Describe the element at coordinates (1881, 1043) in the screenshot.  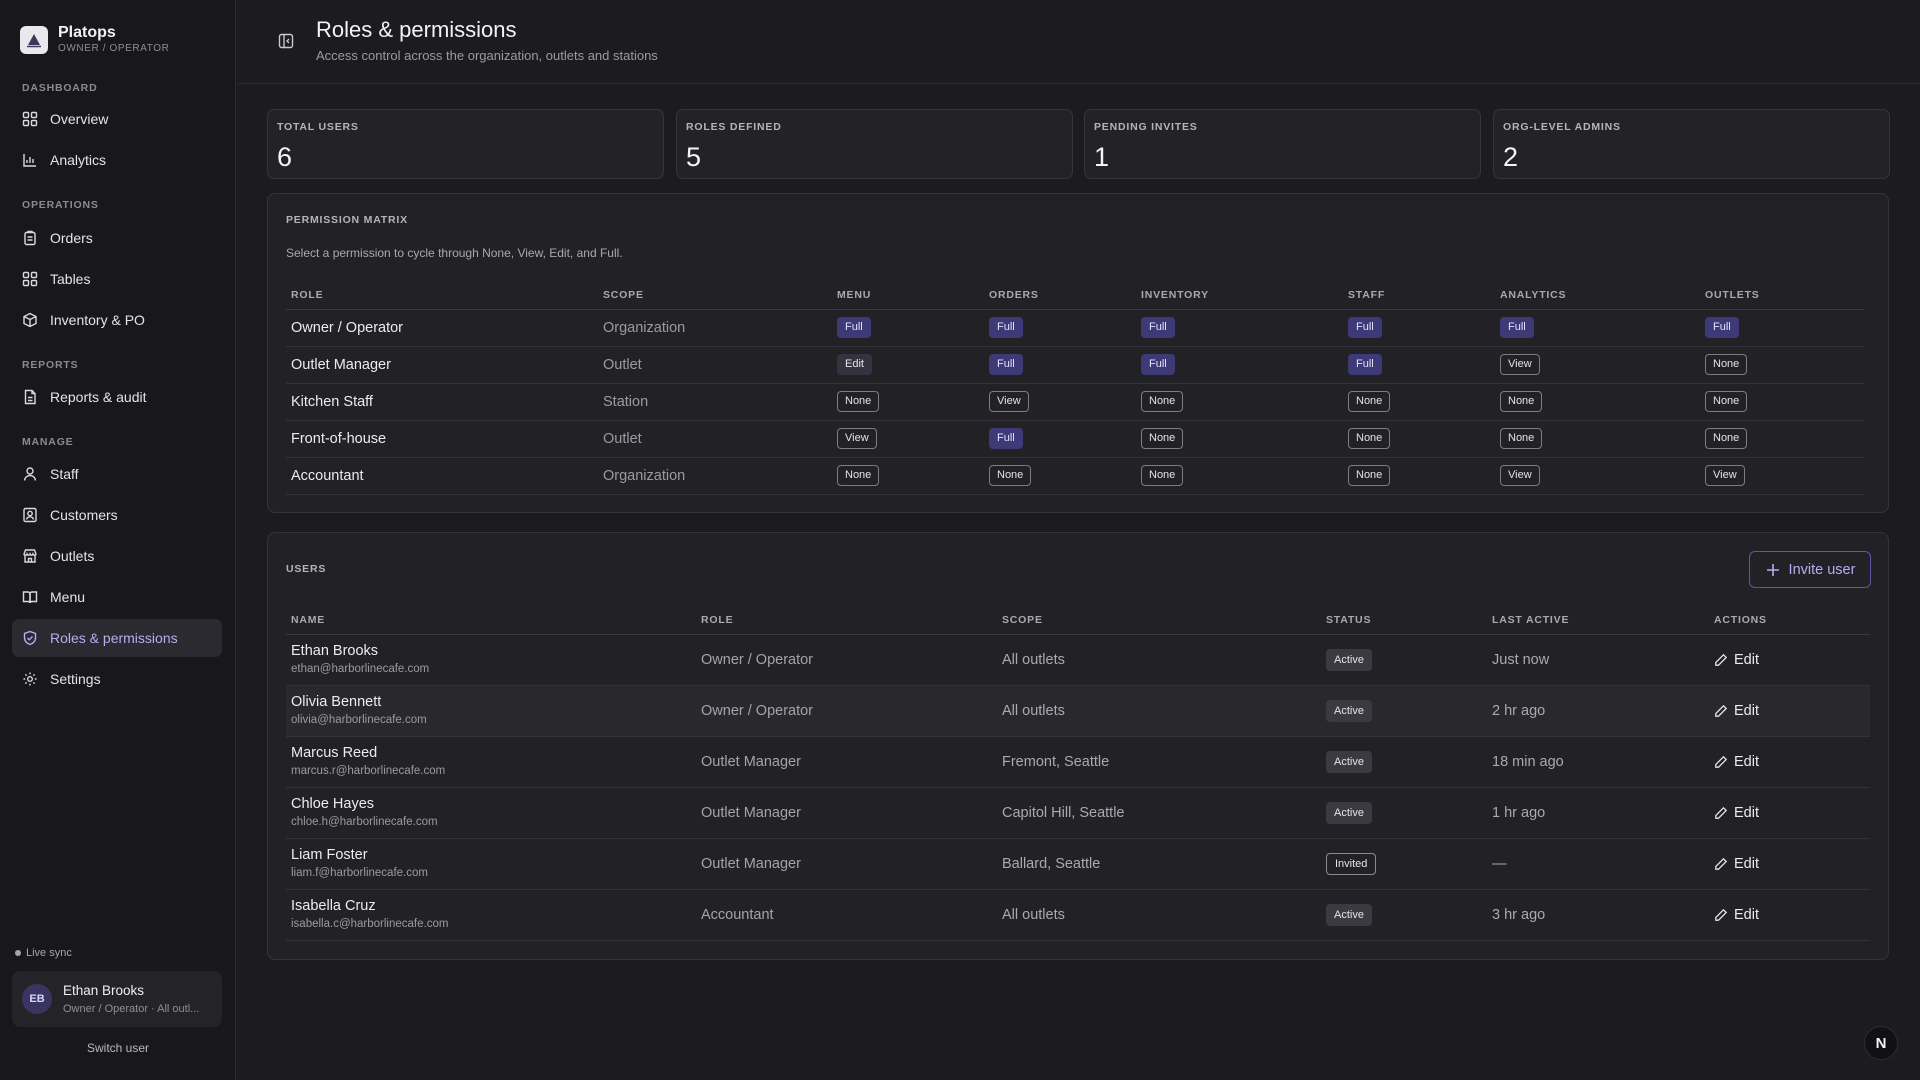
I see `next-logo-button: N` at that location.